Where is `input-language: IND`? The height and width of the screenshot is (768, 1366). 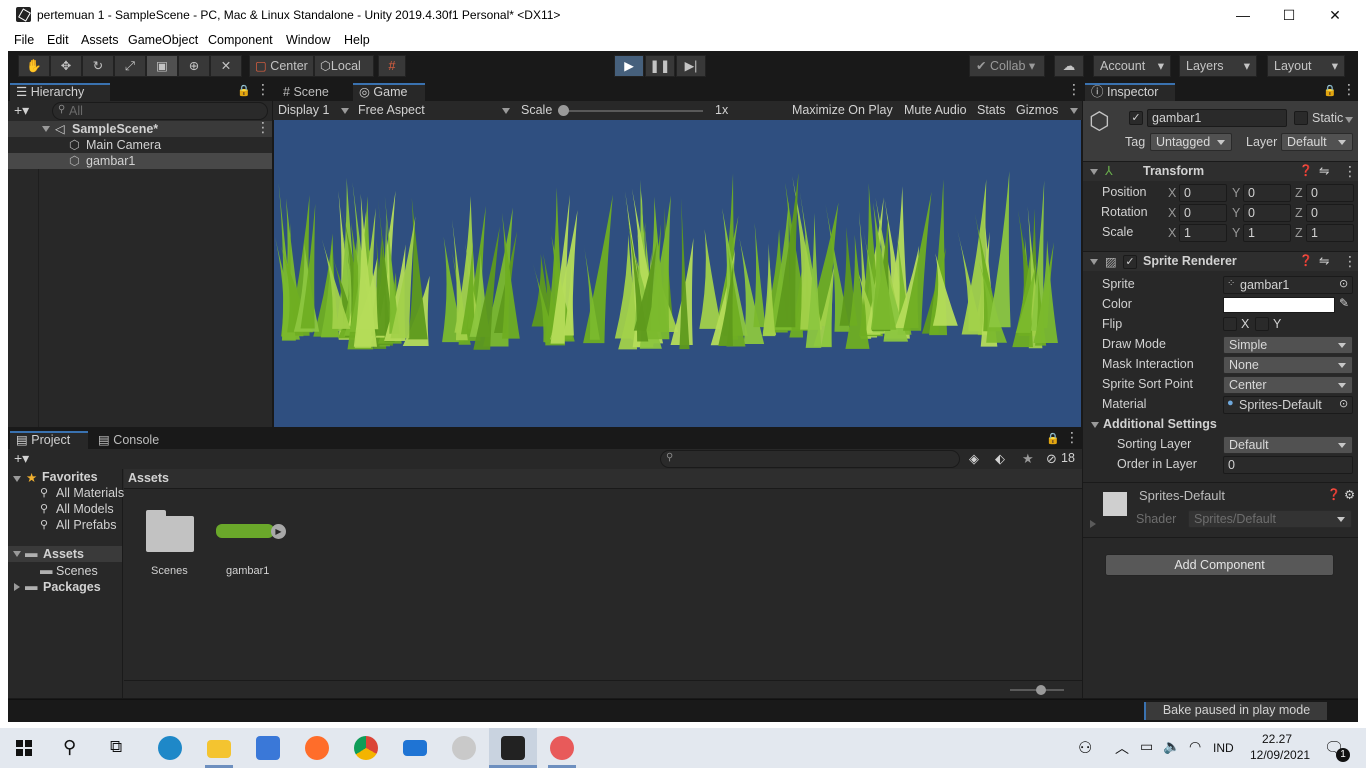
input-language: IND is located at coordinates (1223, 748).